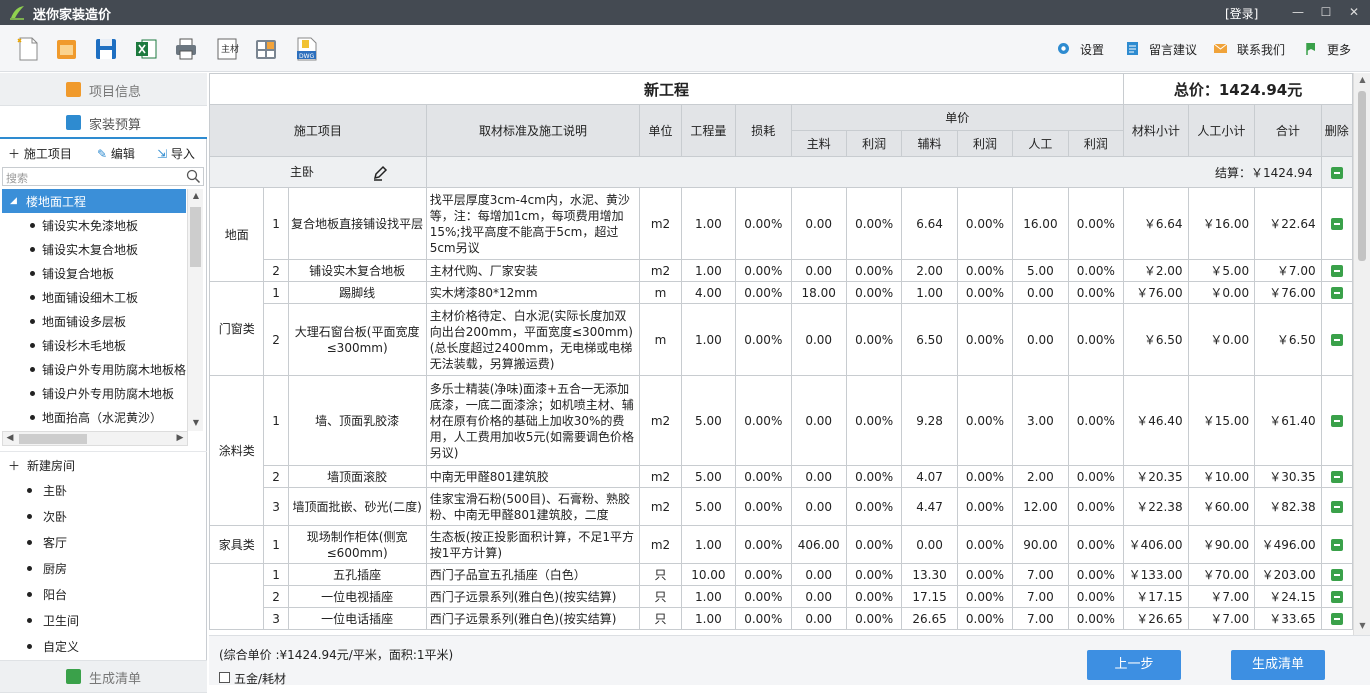  Describe the element at coordinates (266, 49) in the screenshot. I see `calculator-icon` at that location.